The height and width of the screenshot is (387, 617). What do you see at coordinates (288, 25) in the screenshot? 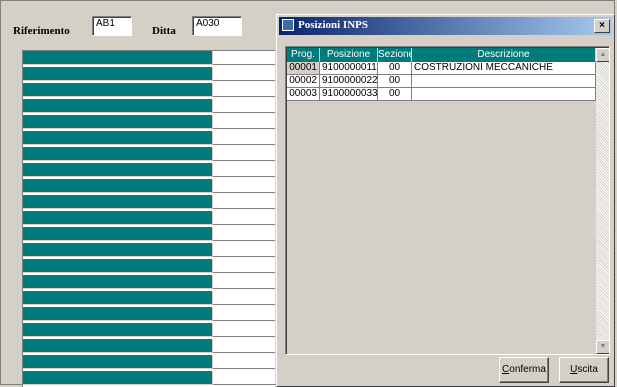
I see `window-icon` at bounding box center [288, 25].